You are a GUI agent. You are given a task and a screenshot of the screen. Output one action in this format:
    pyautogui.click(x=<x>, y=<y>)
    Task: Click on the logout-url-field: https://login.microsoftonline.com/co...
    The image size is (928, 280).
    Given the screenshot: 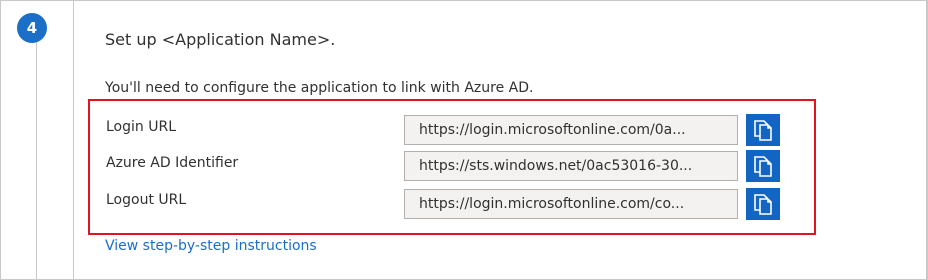 What is the action you would take?
    pyautogui.click(x=571, y=204)
    